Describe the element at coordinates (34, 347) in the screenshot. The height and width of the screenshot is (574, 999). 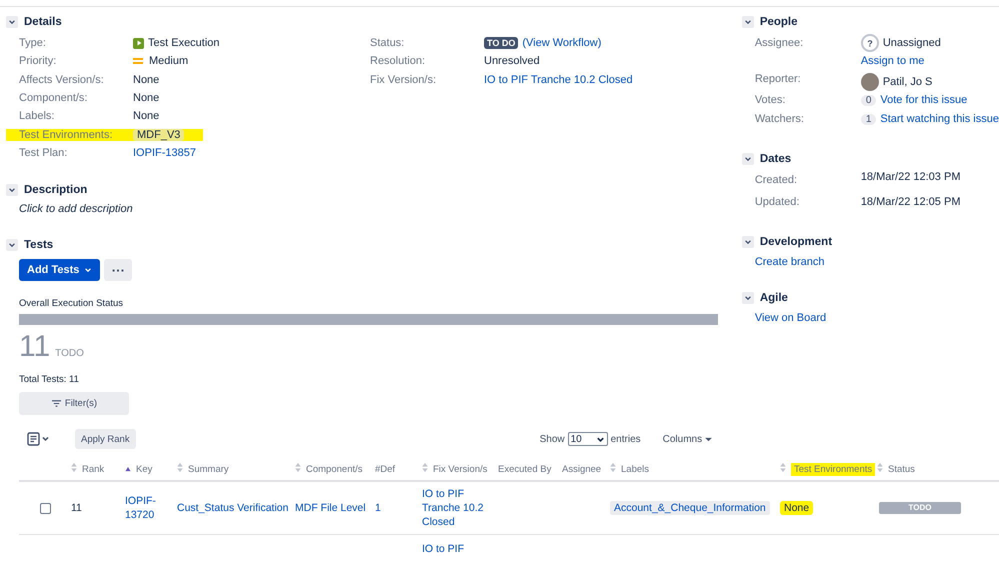
I see `test-count: 11` at that location.